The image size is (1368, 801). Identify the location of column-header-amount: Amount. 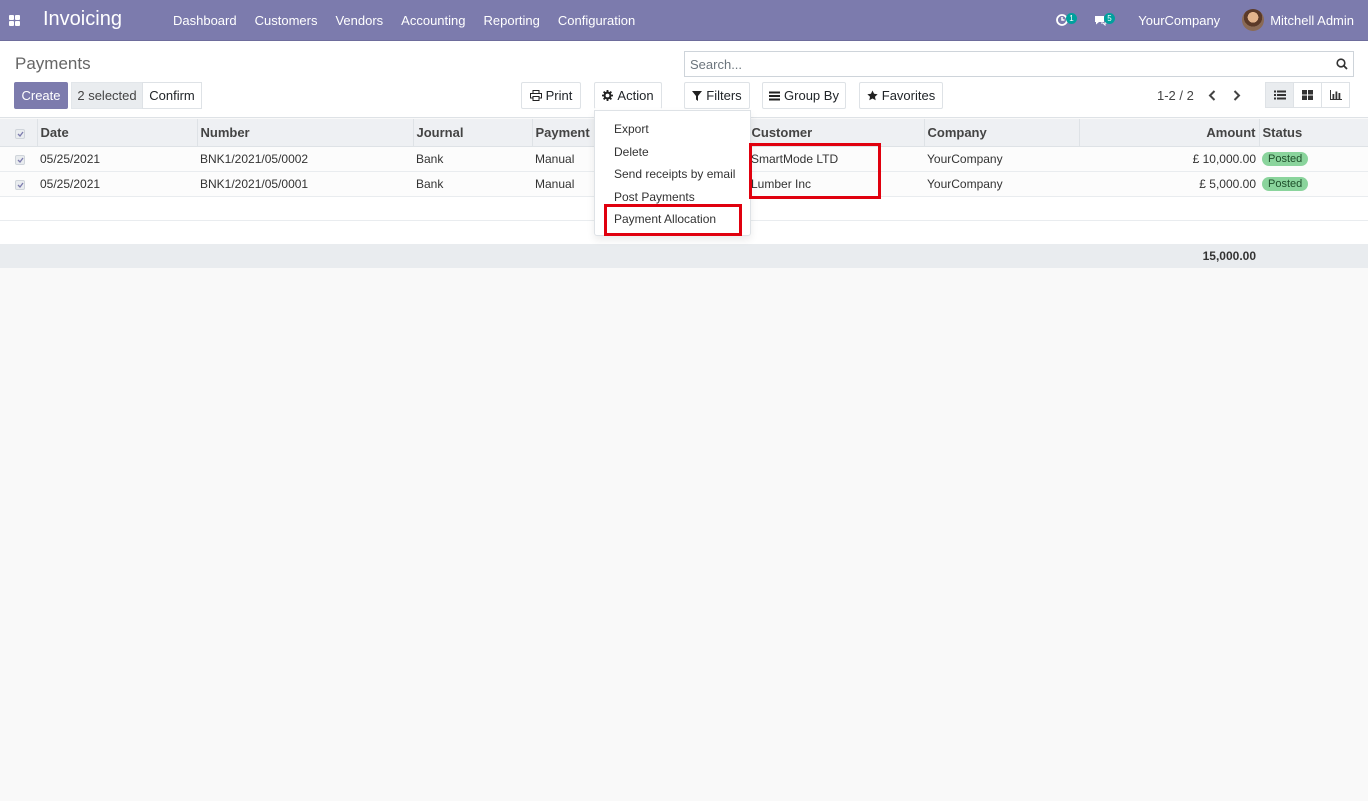
(1169, 133).